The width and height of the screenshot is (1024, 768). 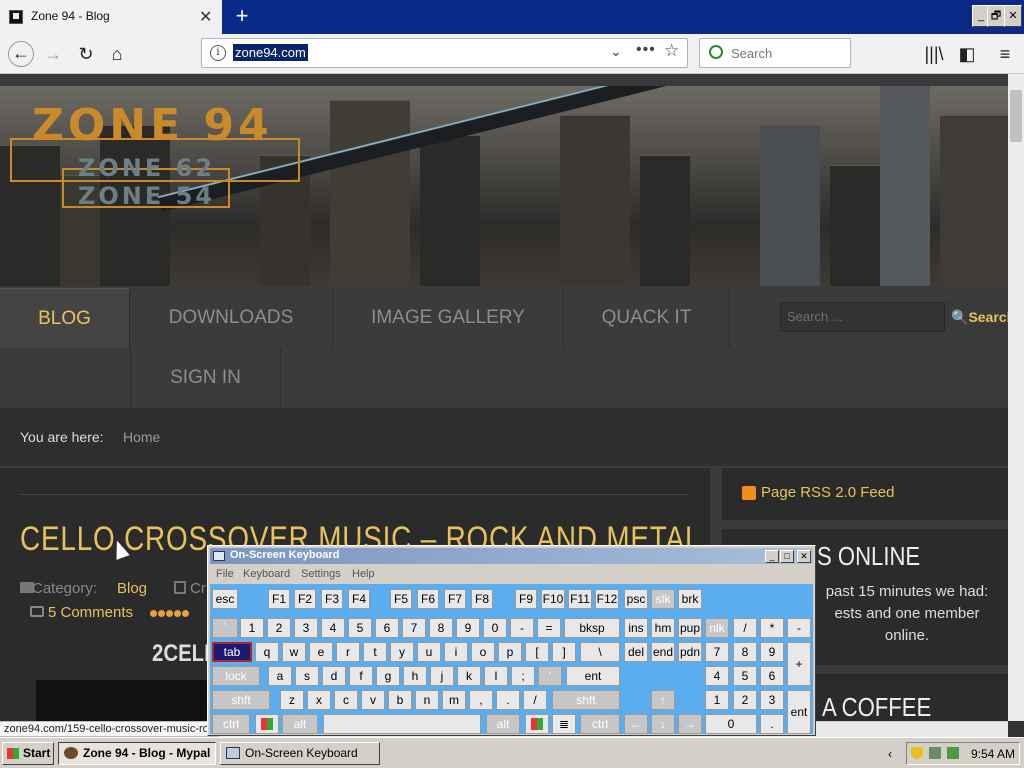 What do you see at coordinates (496, 676) in the screenshot?
I see `key-l: l` at bounding box center [496, 676].